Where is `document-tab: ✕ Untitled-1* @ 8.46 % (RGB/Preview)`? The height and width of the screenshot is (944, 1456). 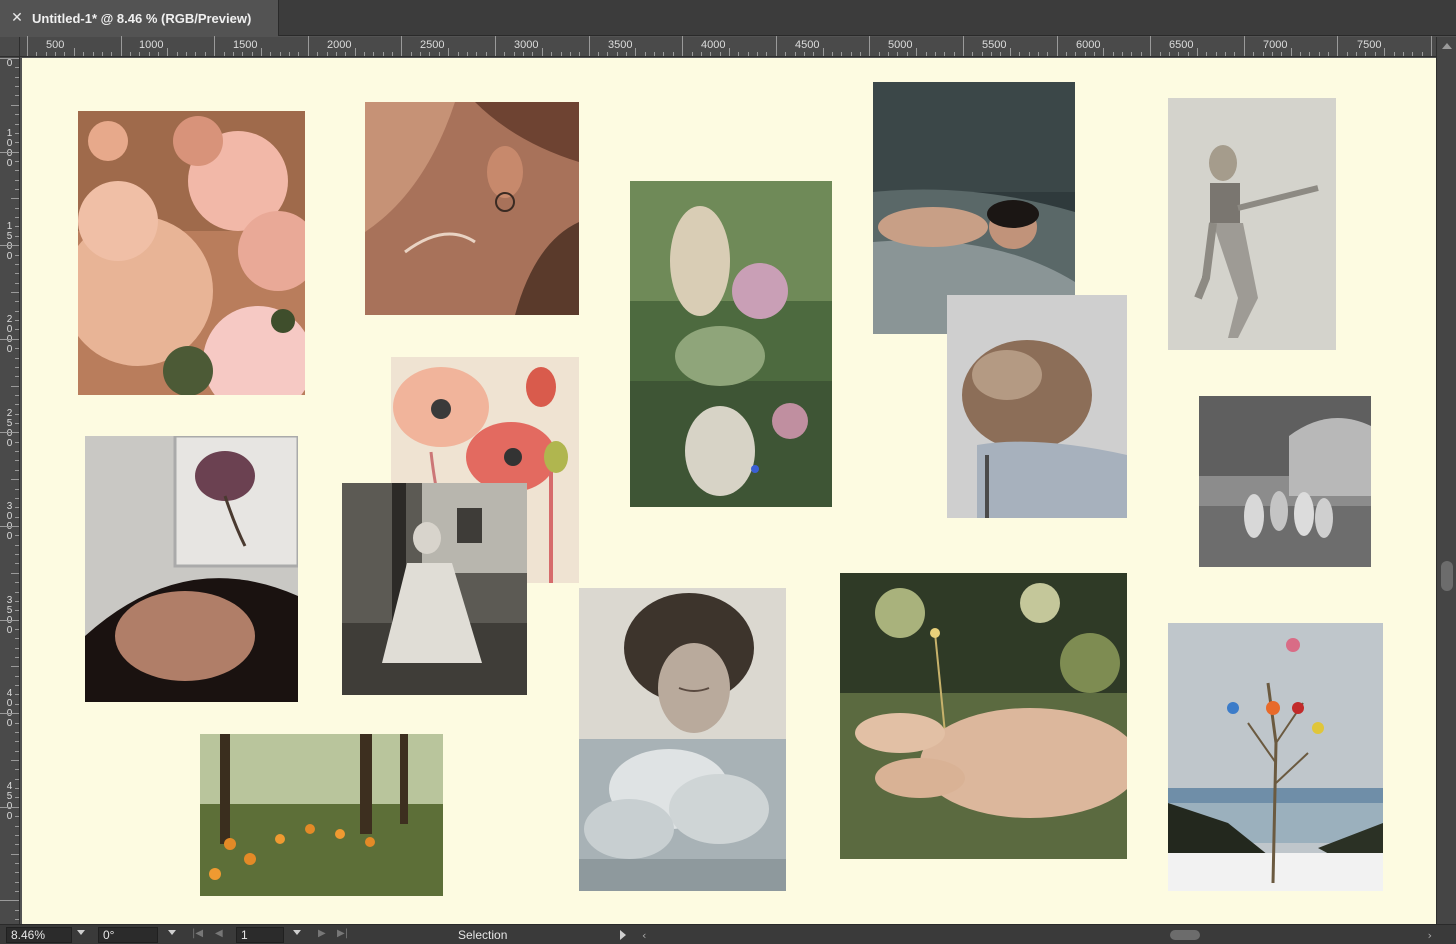 document-tab: ✕ Untitled-1* @ 8.46 % (RGB/Preview) is located at coordinates (139, 18).